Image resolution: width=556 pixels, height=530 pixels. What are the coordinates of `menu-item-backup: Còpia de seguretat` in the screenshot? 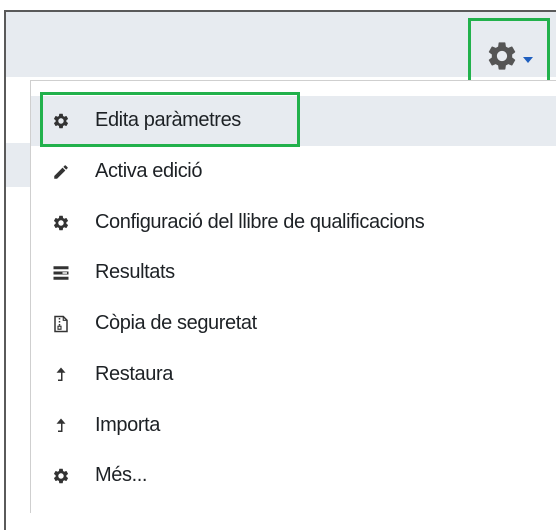 It's located at (293, 324).